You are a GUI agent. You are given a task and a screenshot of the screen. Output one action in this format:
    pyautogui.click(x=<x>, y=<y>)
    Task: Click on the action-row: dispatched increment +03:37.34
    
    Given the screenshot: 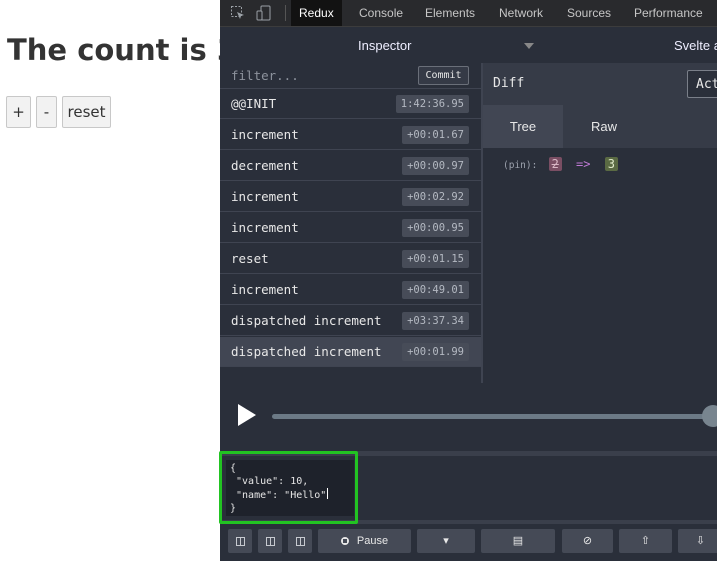 What is the action you would take?
    pyautogui.click(x=350, y=321)
    